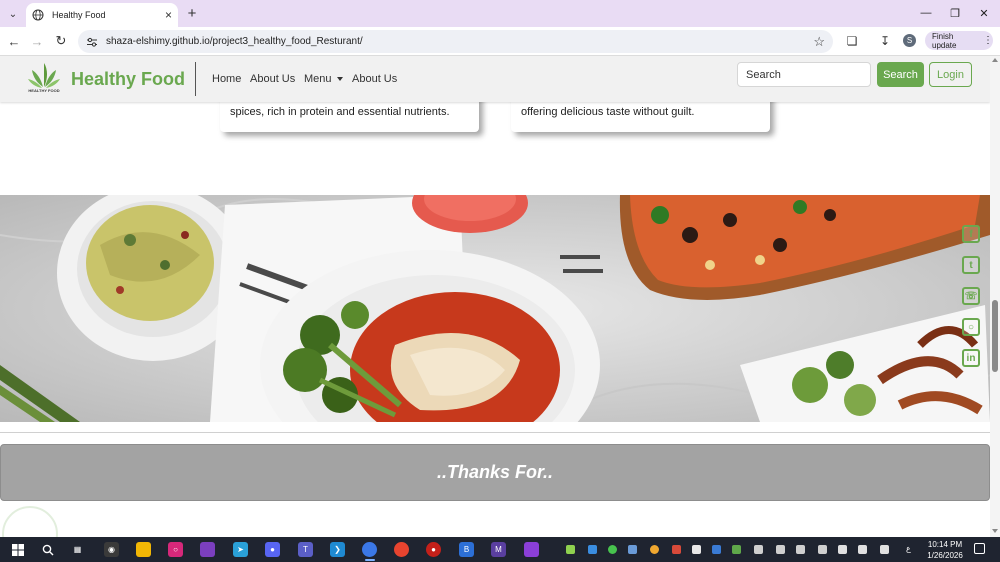 This screenshot has height=562, width=1000. I want to click on browser-tab: Healthy Food ×, so click(102, 15).